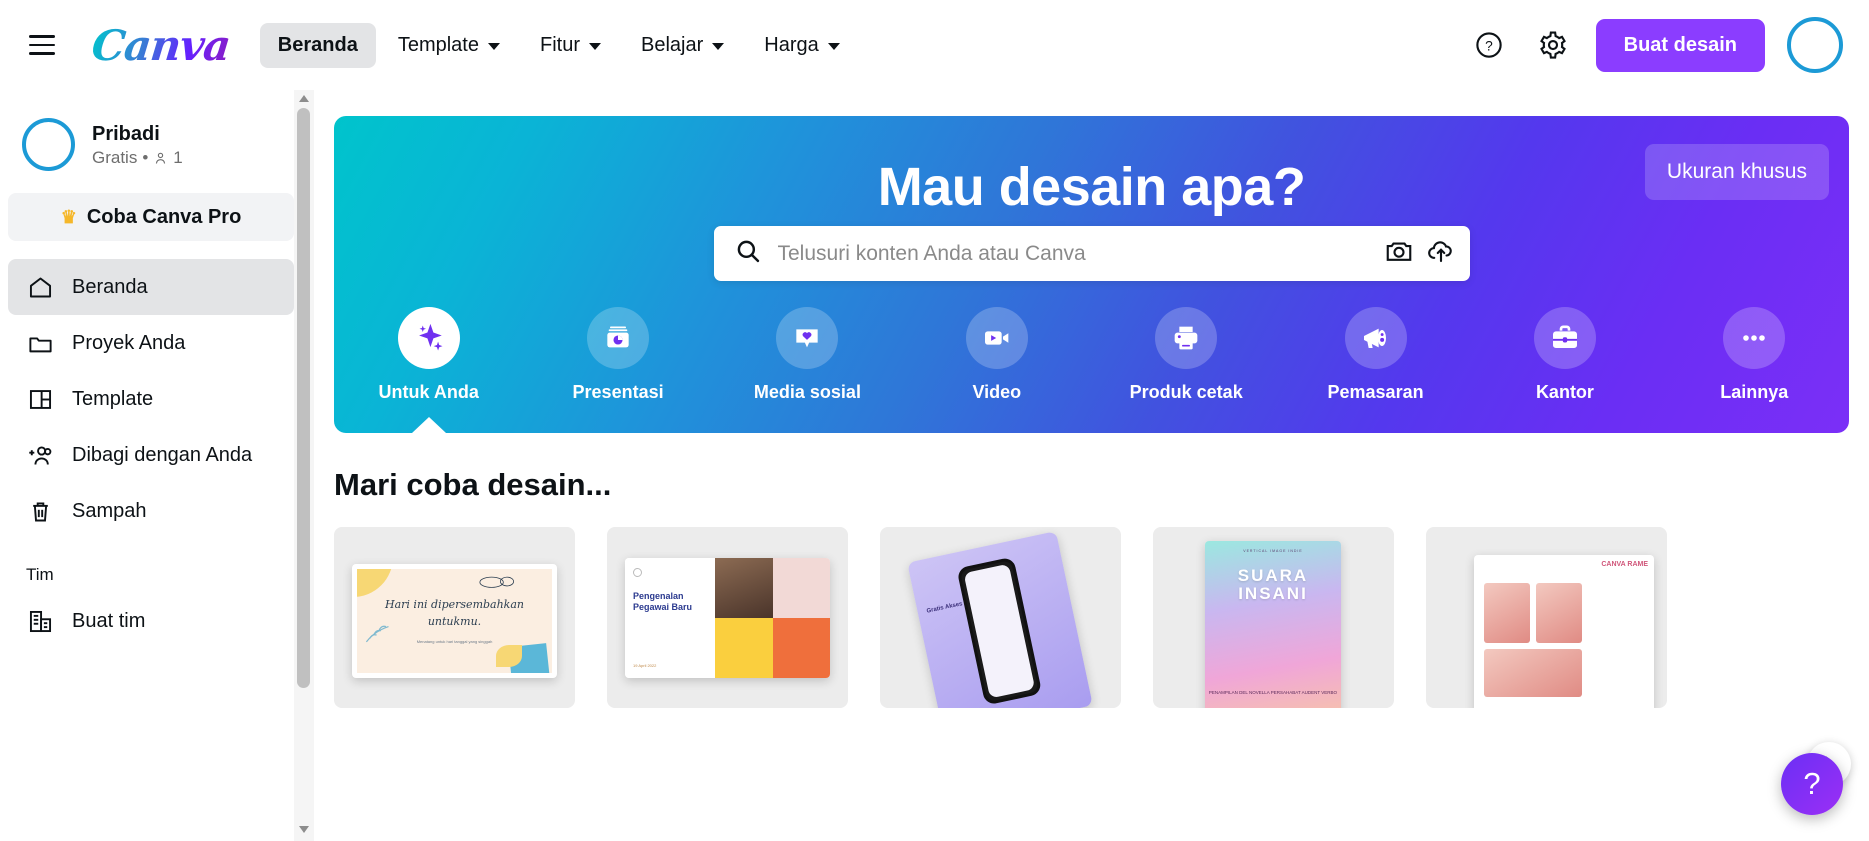 The height and width of the screenshot is (841, 1869). What do you see at coordinates (42, 45) in the screenshot?
I see `hamburger-icon` at bounding box center [42, 45].